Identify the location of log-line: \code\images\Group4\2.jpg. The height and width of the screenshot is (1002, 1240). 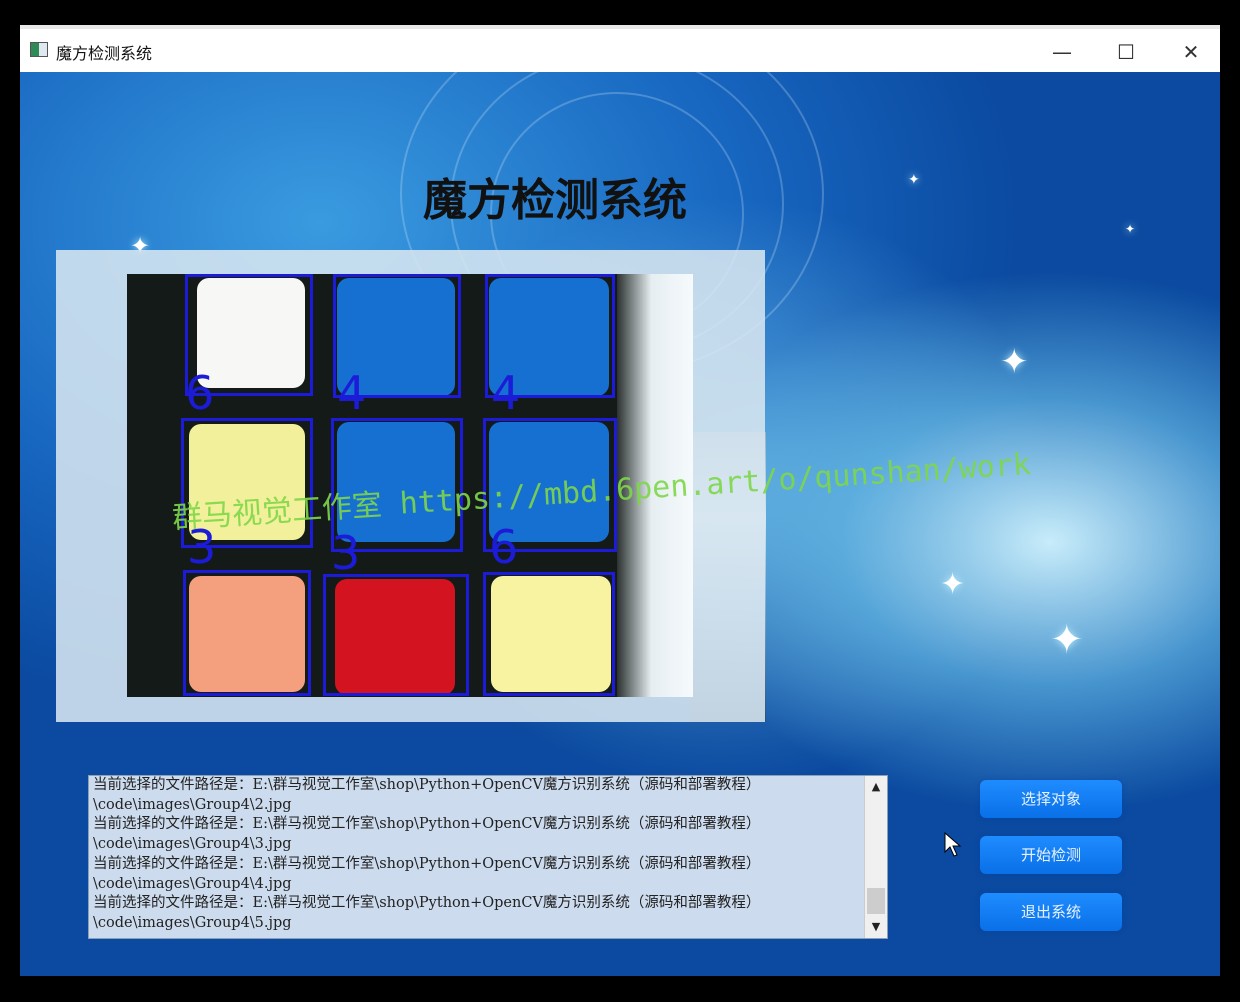
(192, 804).